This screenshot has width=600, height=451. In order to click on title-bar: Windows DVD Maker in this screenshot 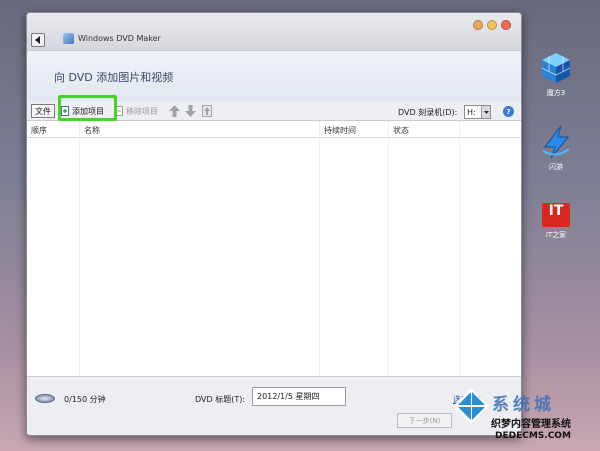, I will do `click(274, 32)`.